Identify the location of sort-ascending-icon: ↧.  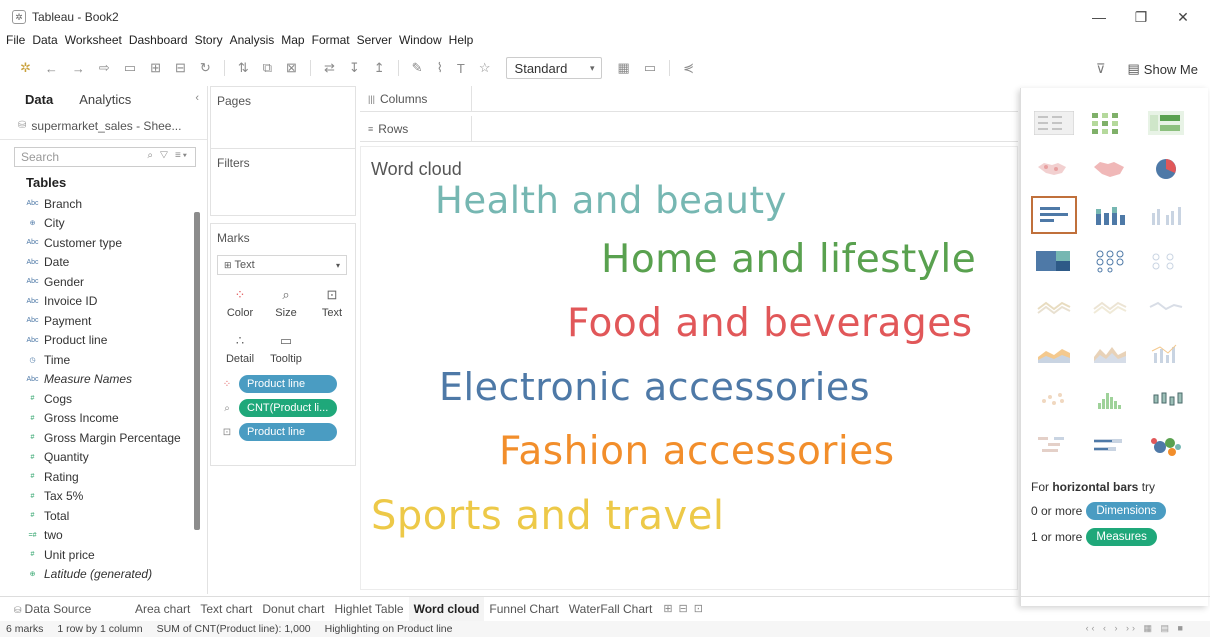
(354, 68).